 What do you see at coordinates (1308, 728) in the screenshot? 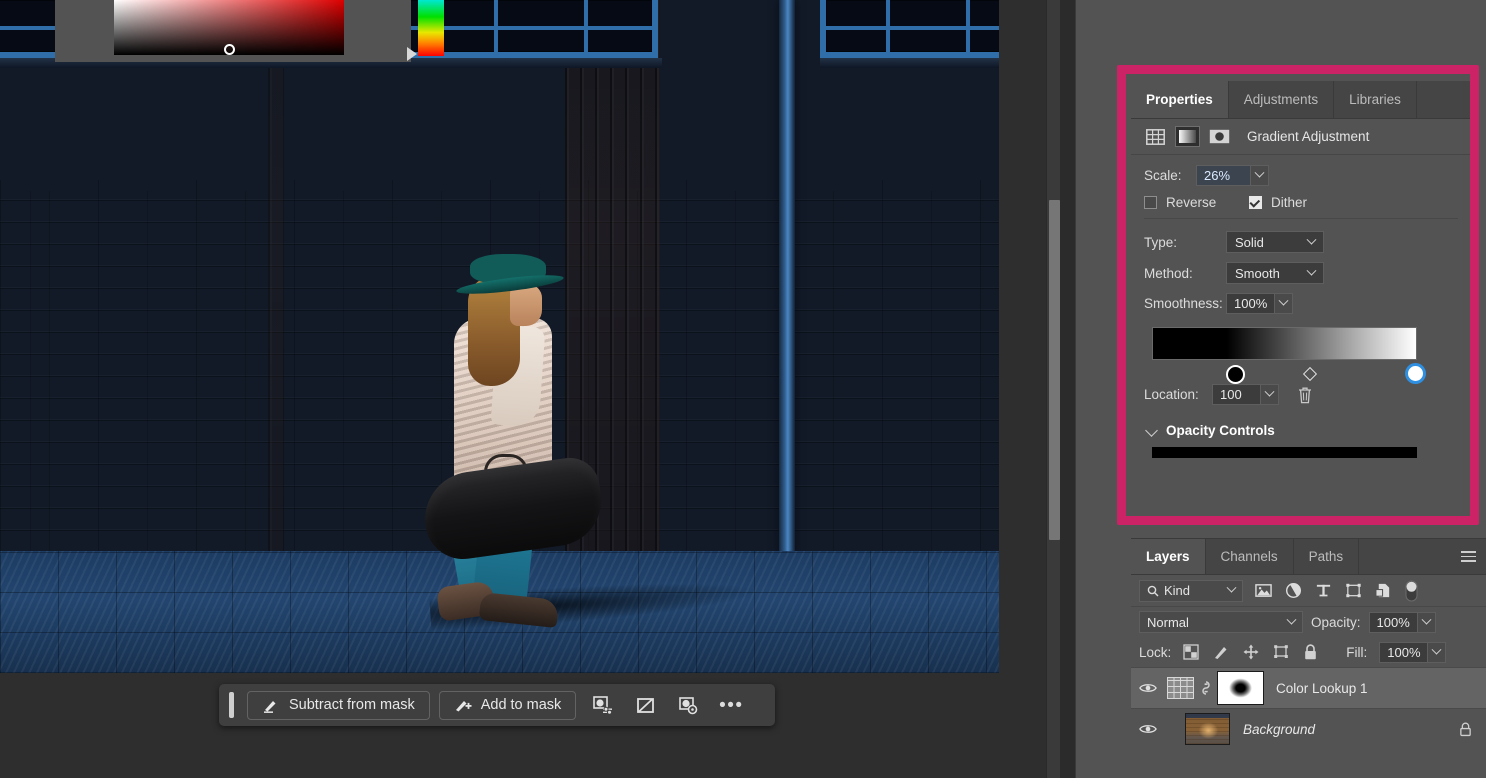
I see `table-row: Background` at bounding box center [1308, 728].